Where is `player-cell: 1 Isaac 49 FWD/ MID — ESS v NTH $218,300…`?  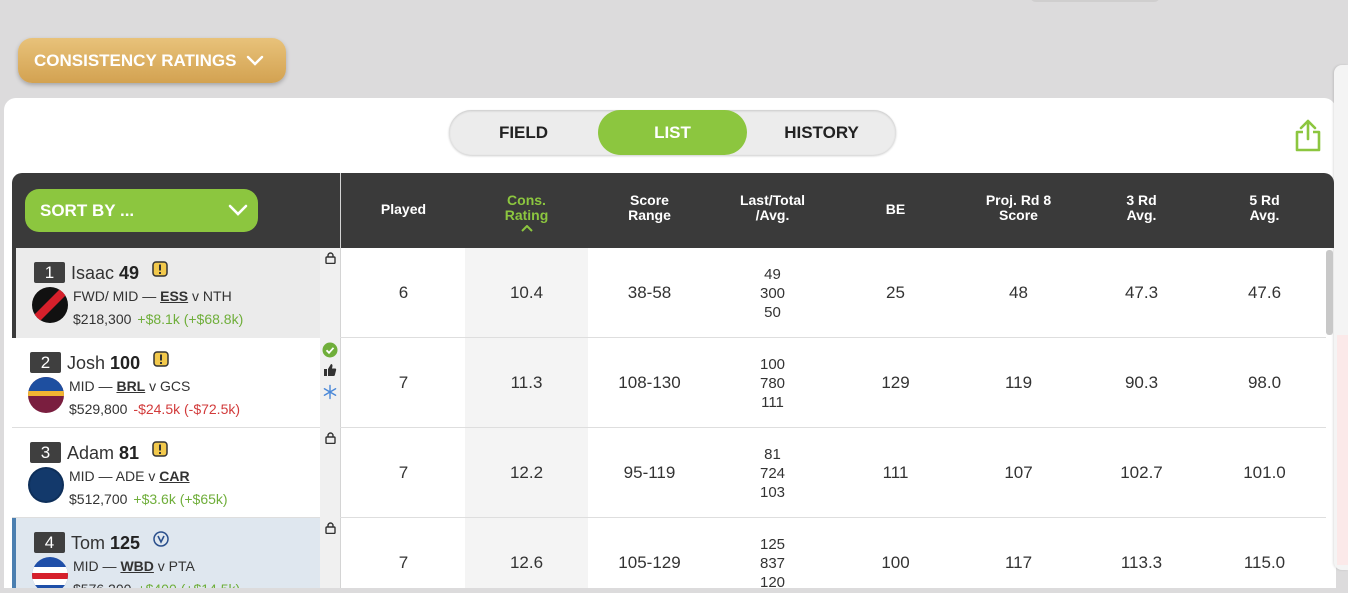
player-cell: 1 Isaac 49 FWD/ MID — ESS v NTH $218,300… is located at coordinates (166, 293).